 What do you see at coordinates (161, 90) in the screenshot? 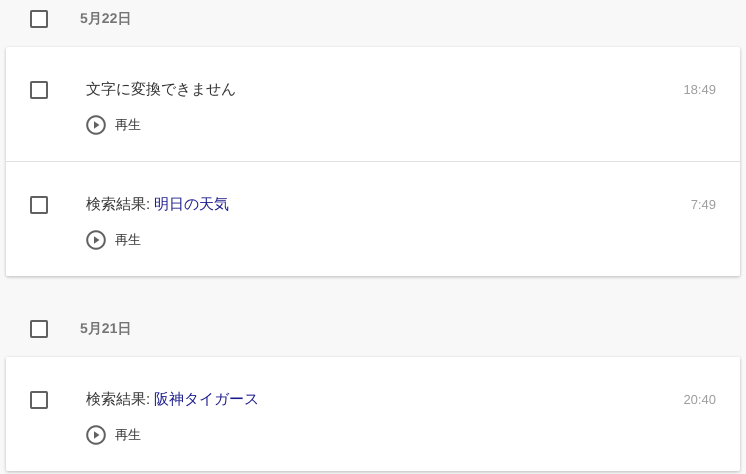
I see `entry-title: 文字に変換できません` at bounding box center [161, 90].